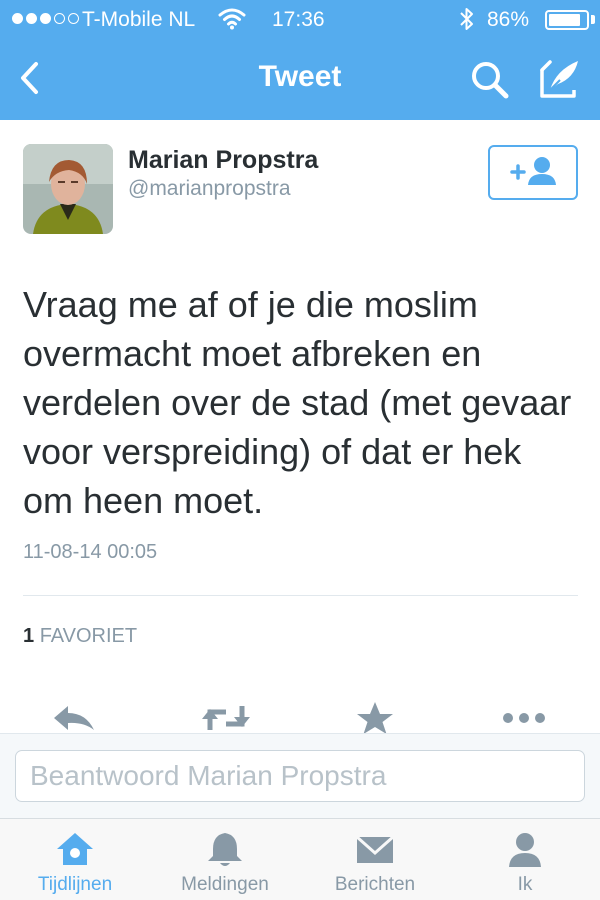 The image size is (600, 900). I want to click on search-button, so click(490, 80).